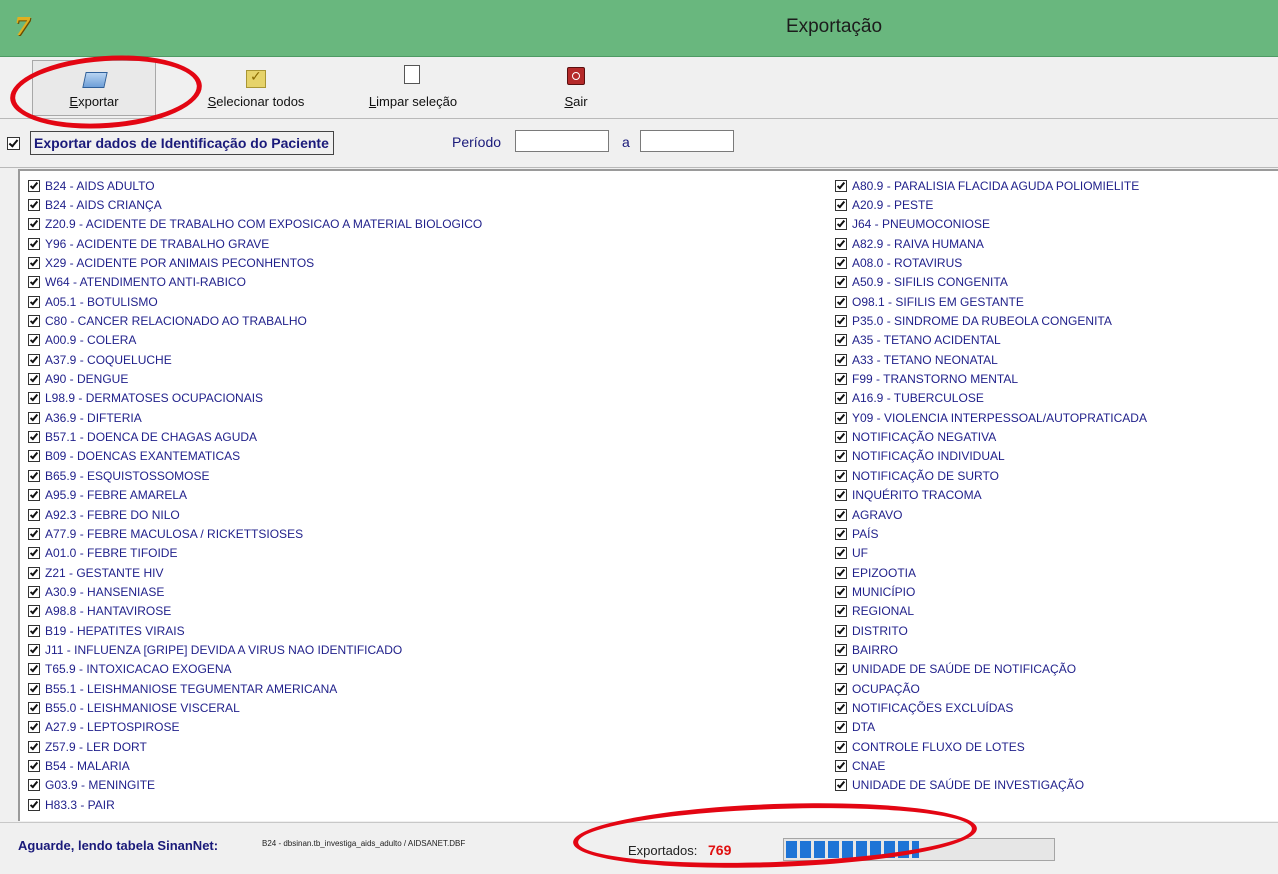  What do you see at coordinates (991, 398) in the screenshot?
I see `list-item: A16.9 - TUBERCULOSE` at bounding box center [991, 398].